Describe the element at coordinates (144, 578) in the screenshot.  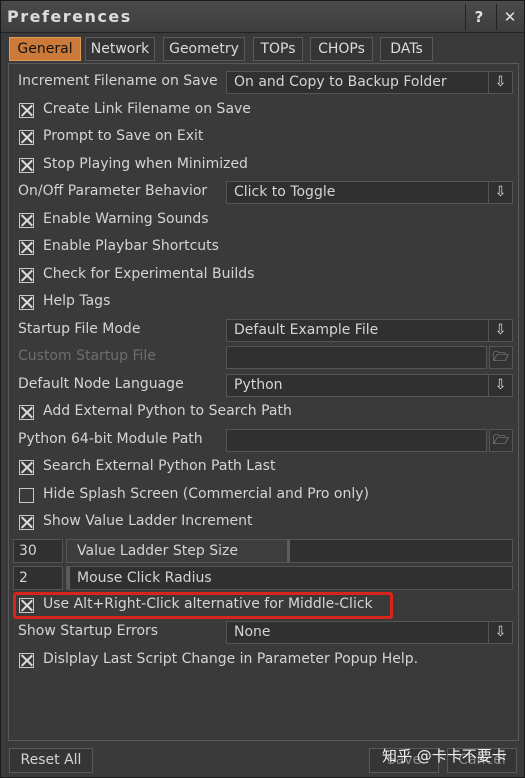
I see `click-radius-label: Mouse Click Radius` at that location.